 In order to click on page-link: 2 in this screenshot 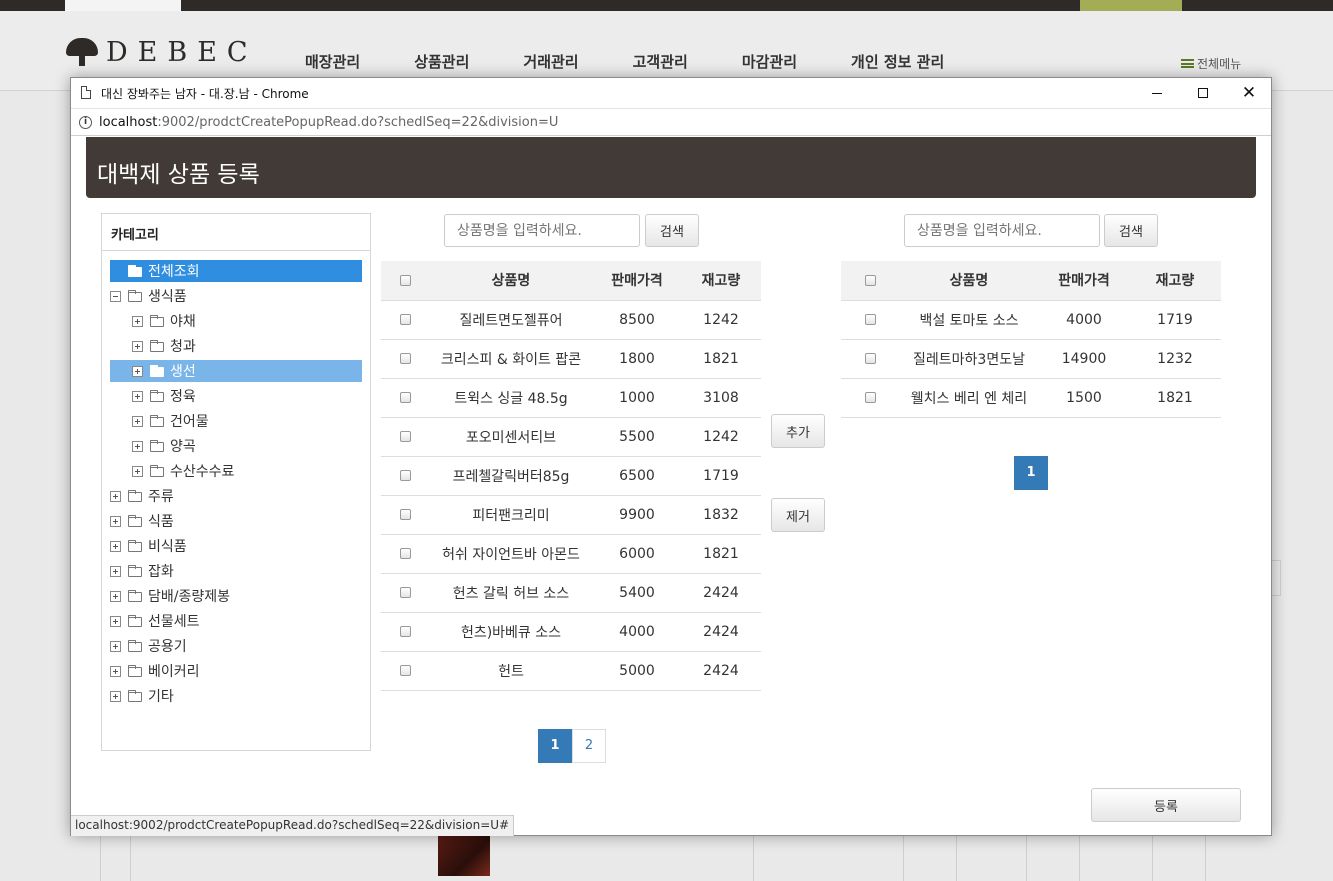, I will do `click(589, 746)`.